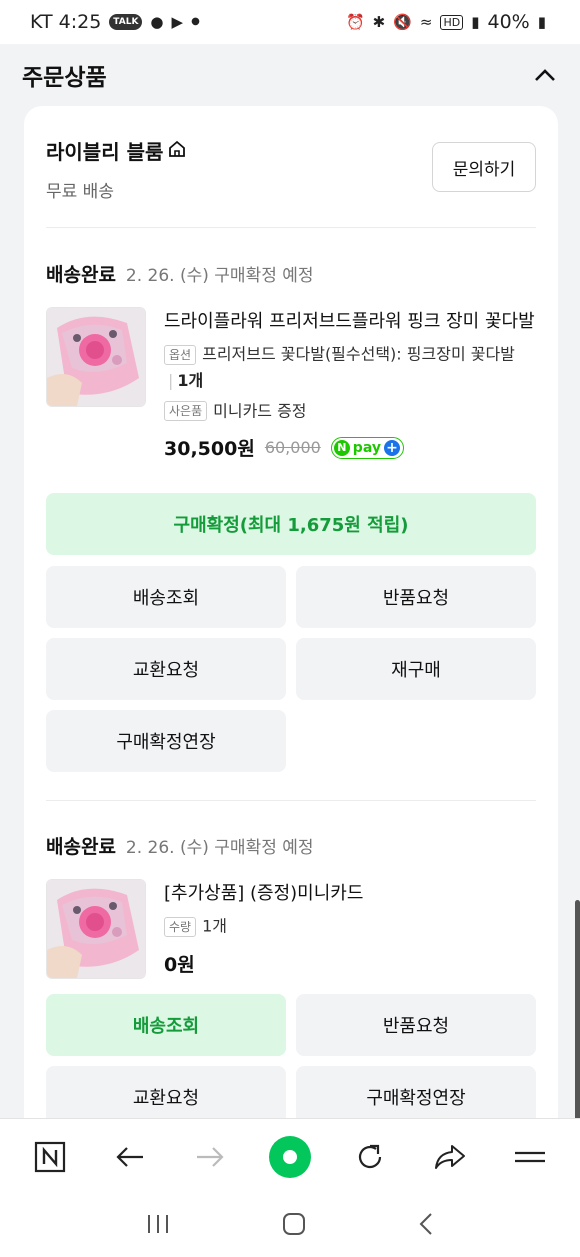 This screenshot has height=1257, width=580. I want to click on signal-icon: ▮, so click(475, 21).